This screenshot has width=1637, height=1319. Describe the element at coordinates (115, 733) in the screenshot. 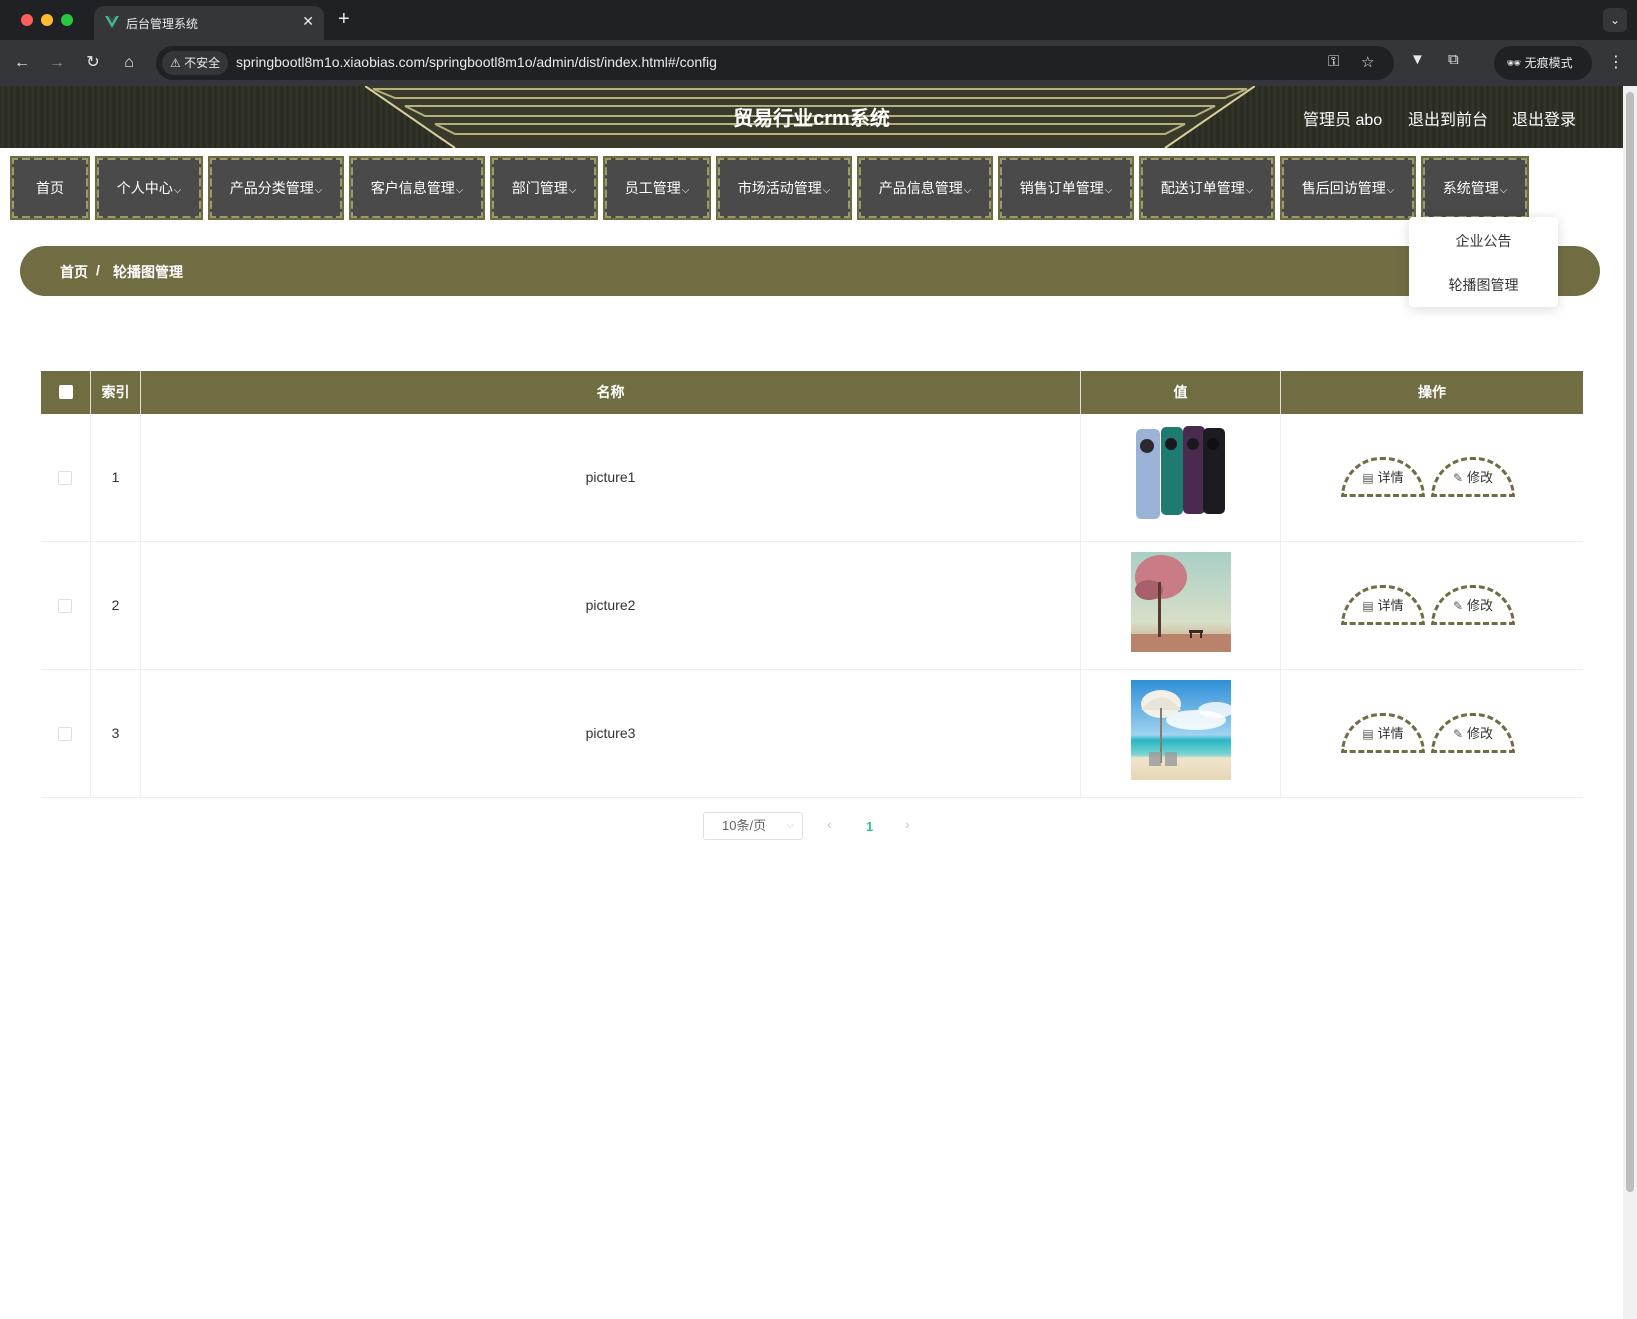

I see `row-index: 3` at that location.